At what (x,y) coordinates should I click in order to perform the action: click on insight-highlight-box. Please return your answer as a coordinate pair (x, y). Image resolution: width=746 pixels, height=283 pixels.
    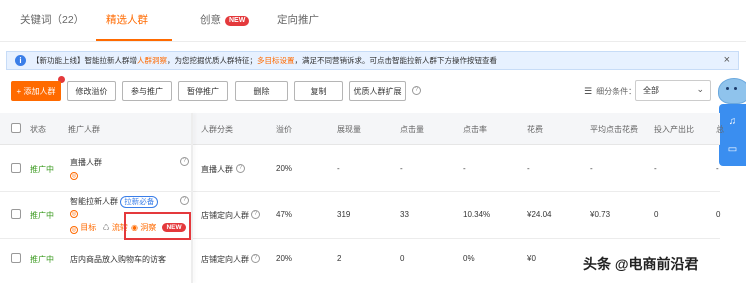
    Looking at the image, I should click on (157, 226).